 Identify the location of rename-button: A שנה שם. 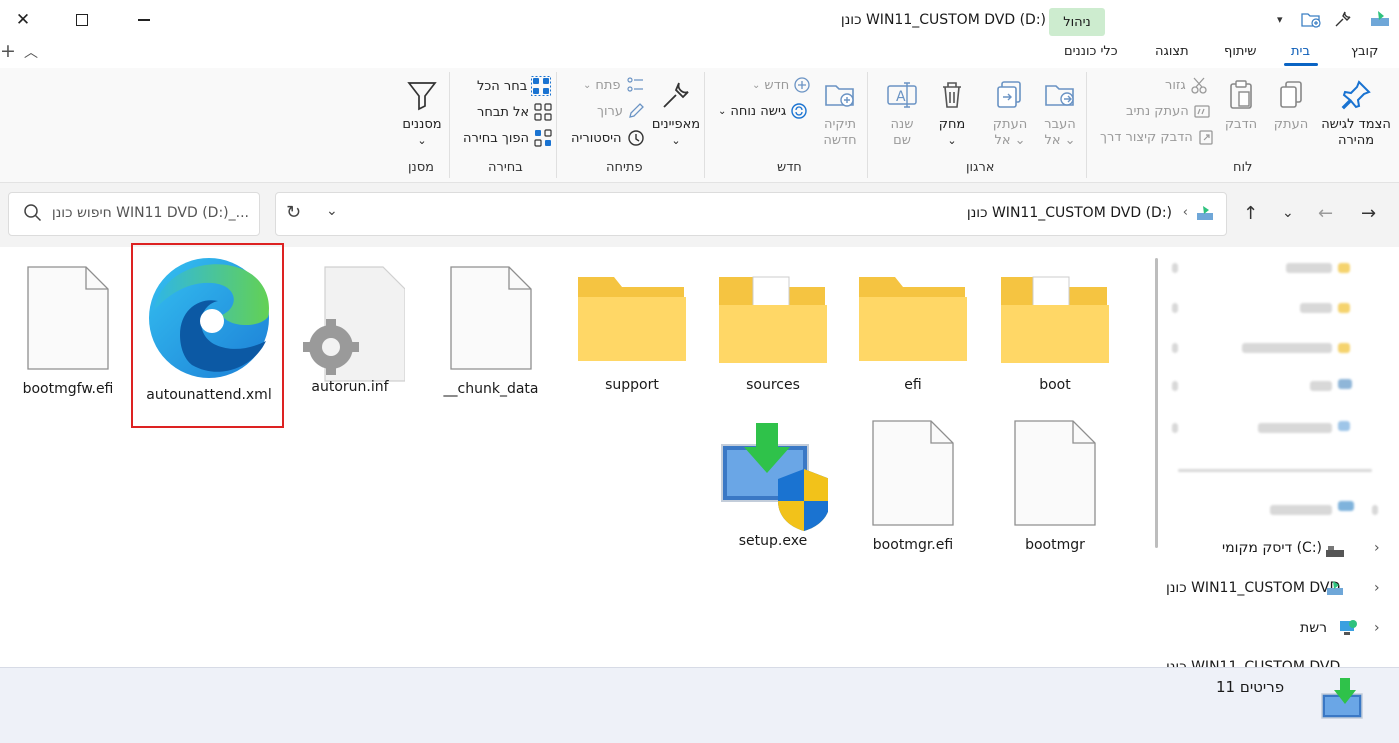
(902, 113).